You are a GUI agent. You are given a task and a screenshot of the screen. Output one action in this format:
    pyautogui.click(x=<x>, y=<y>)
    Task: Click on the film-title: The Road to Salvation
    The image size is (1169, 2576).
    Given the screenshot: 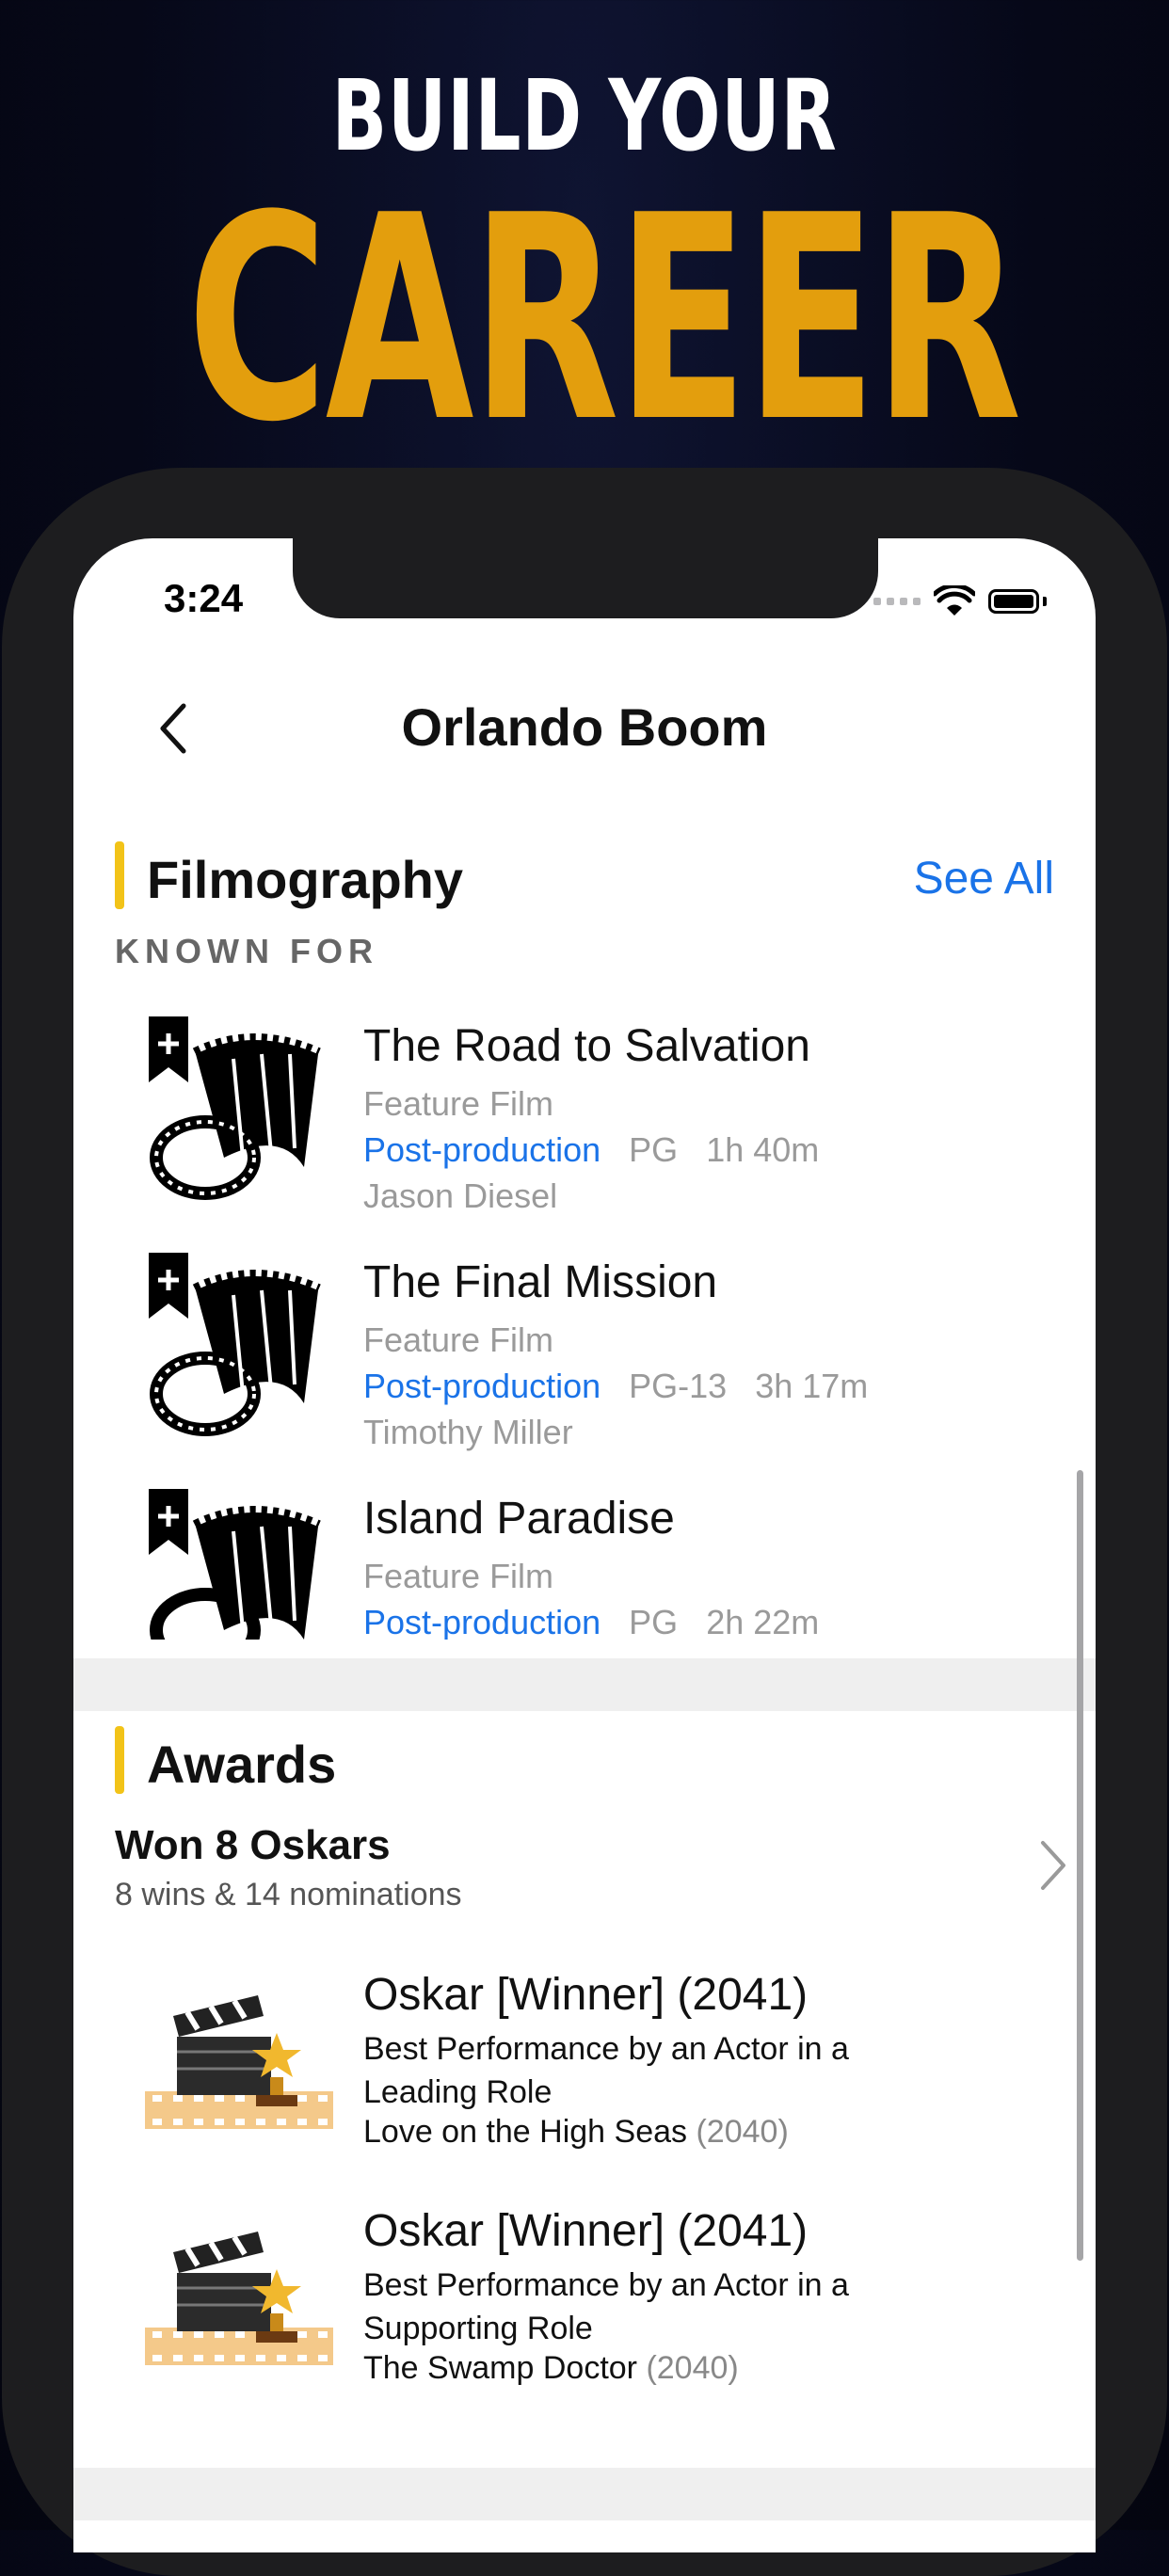 What is the action you would take?
    pyautogui.click(x=586, y=1046)
    